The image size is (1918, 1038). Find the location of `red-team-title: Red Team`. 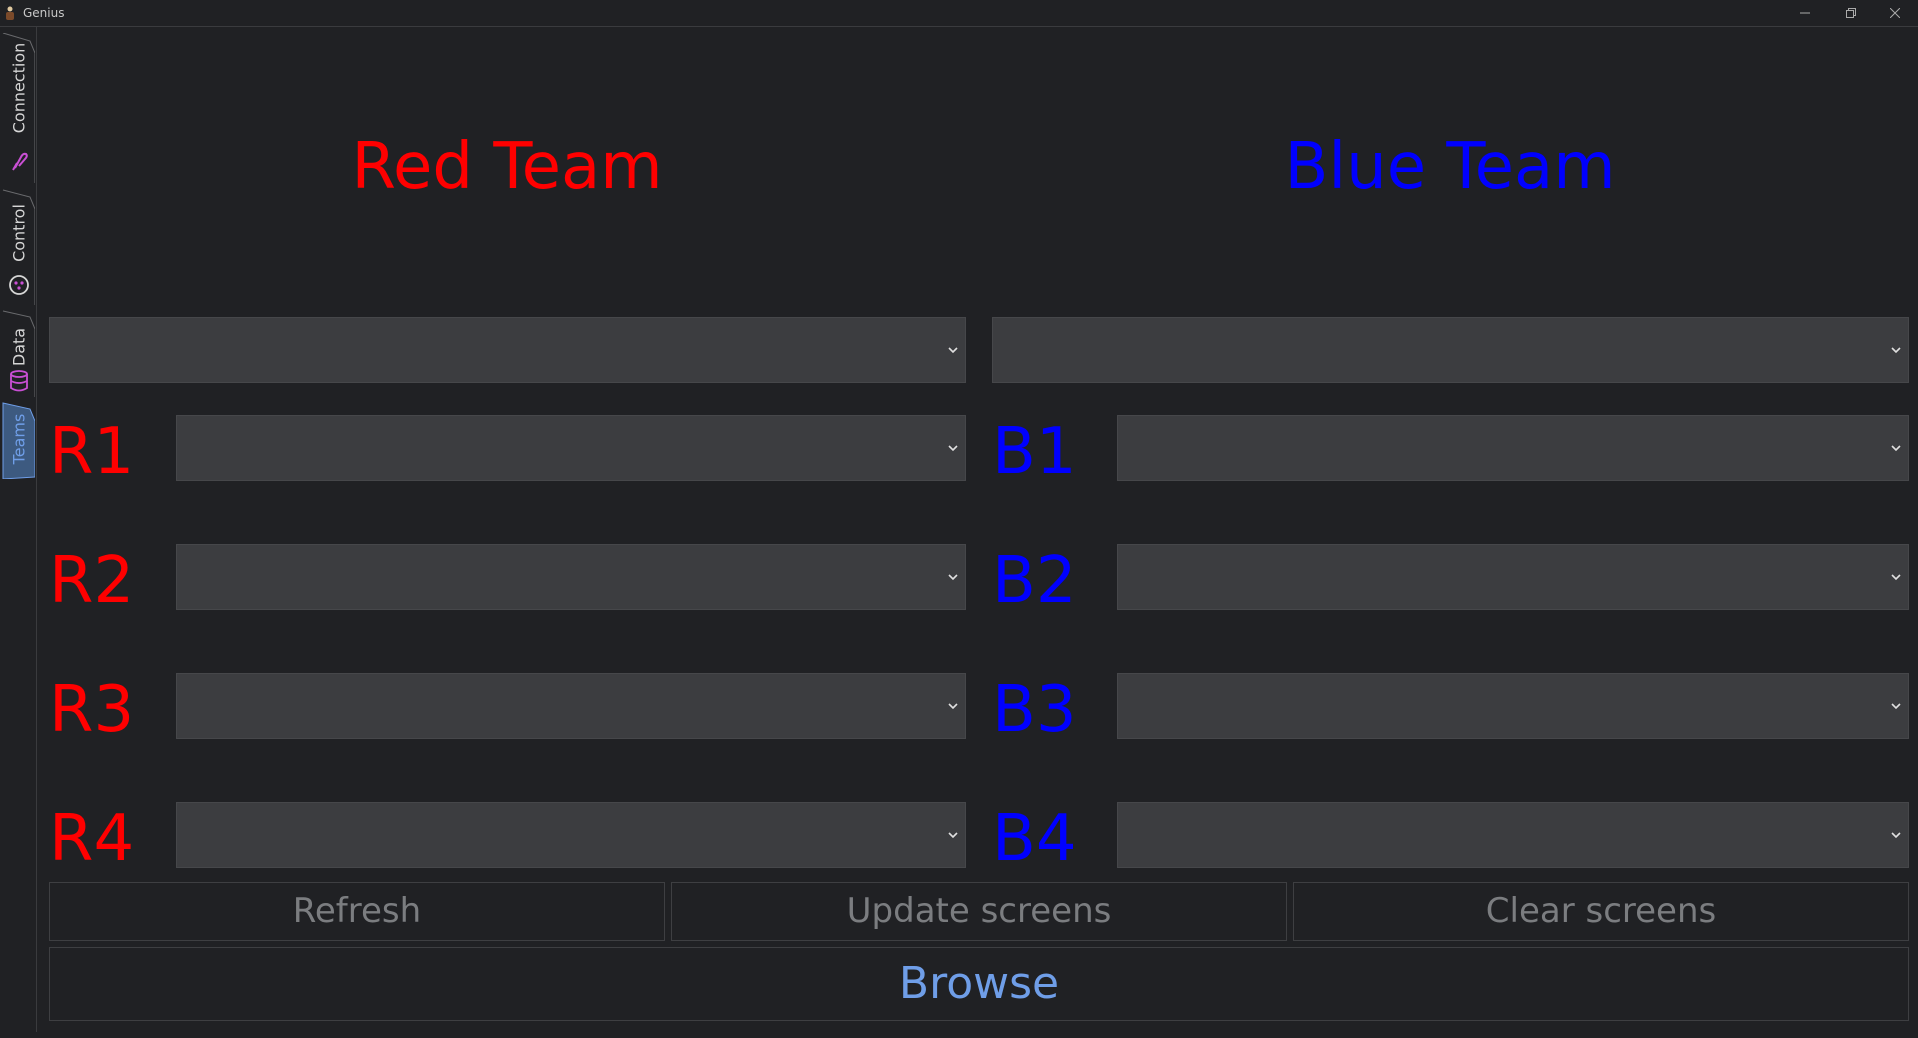

red-team-title: Red Team is located at coordinates (507, 167).